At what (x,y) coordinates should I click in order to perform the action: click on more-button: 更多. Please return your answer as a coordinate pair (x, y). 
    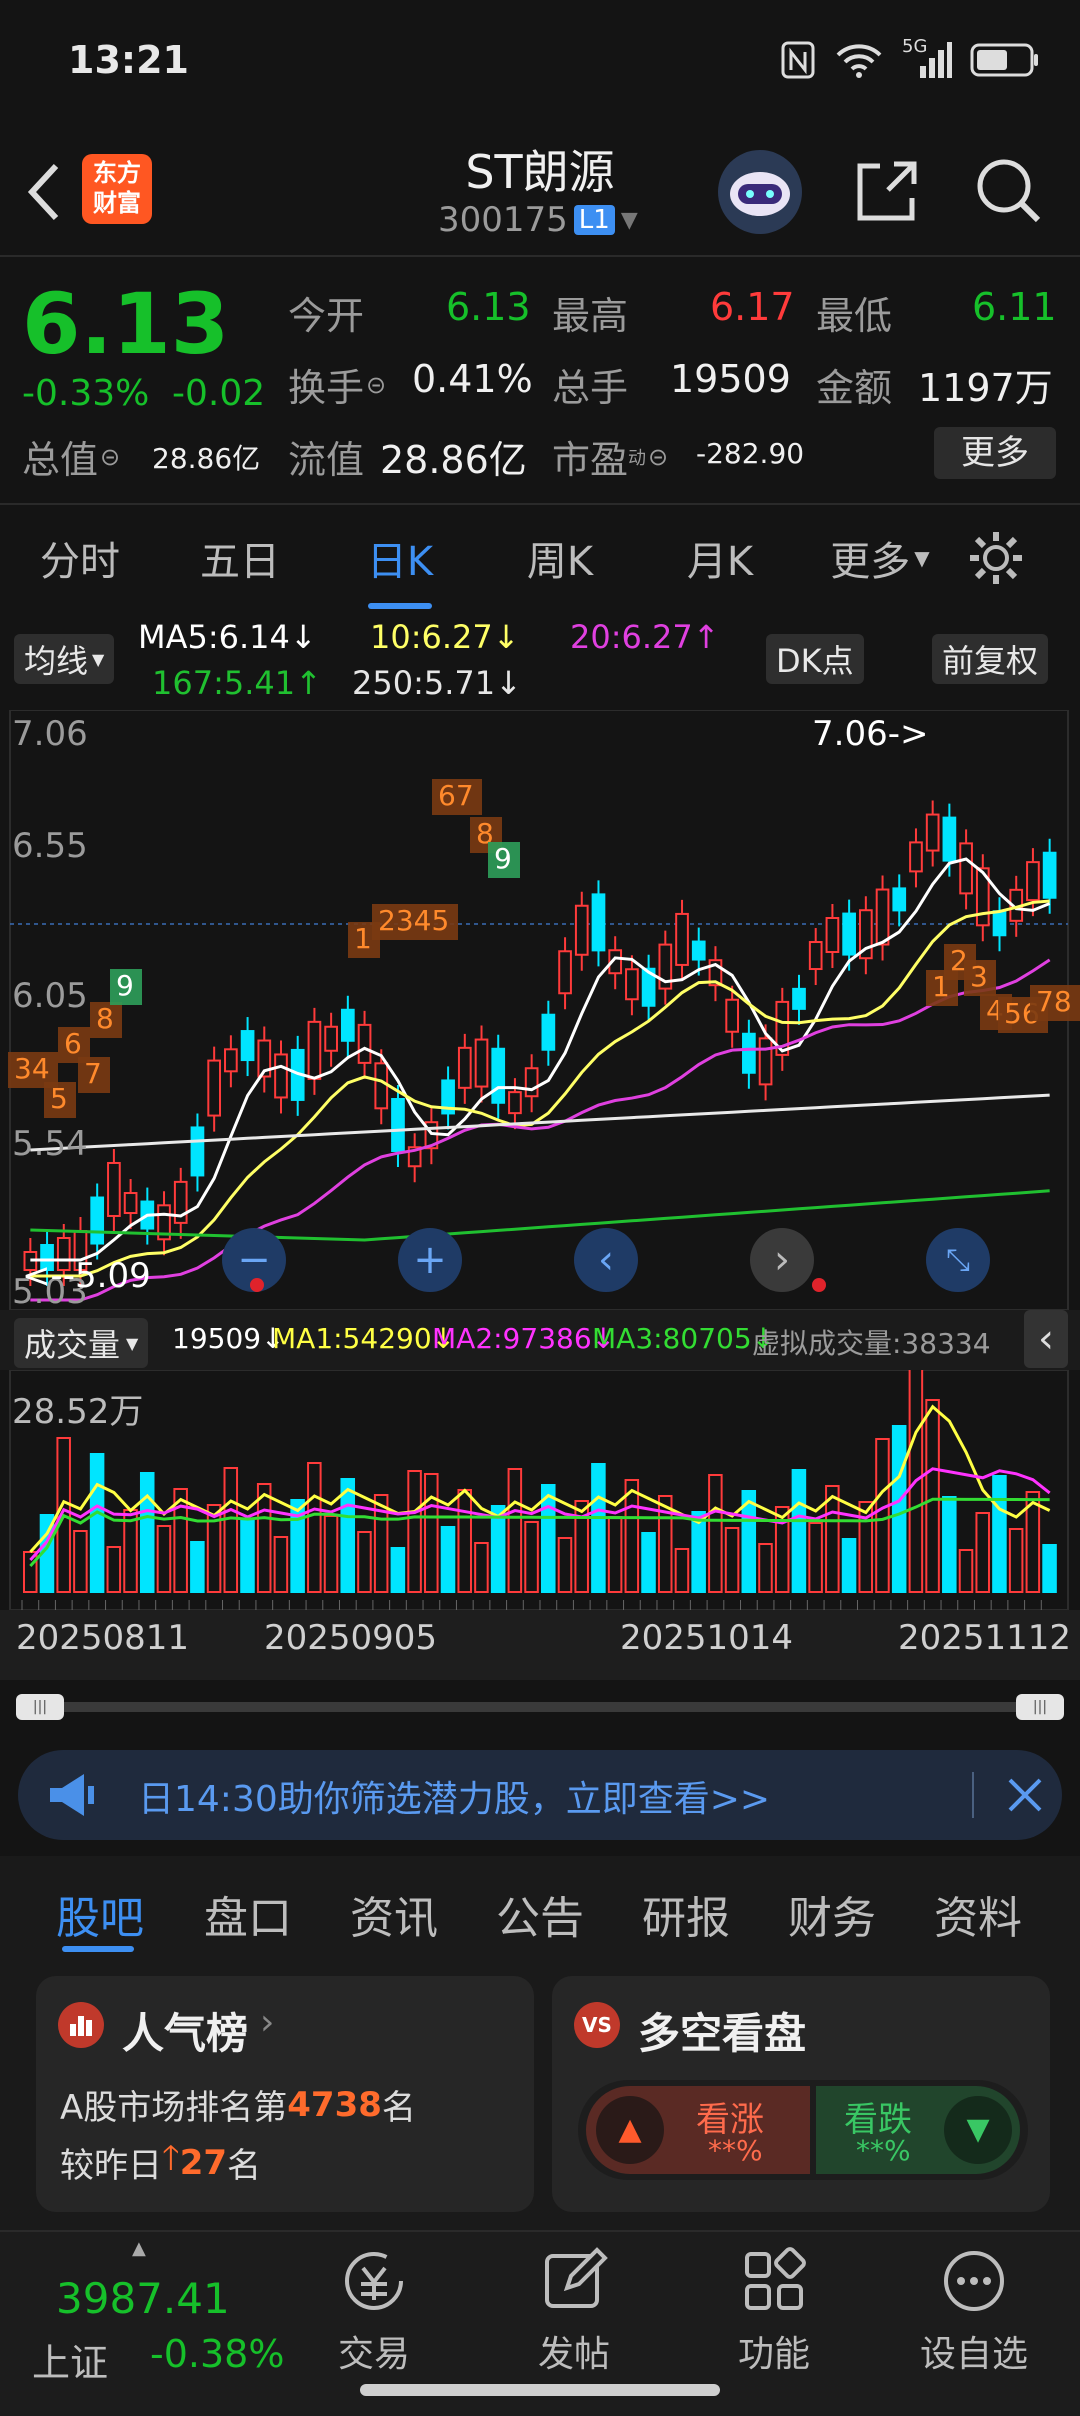
    Looking at the image, I should click on (995, 453).